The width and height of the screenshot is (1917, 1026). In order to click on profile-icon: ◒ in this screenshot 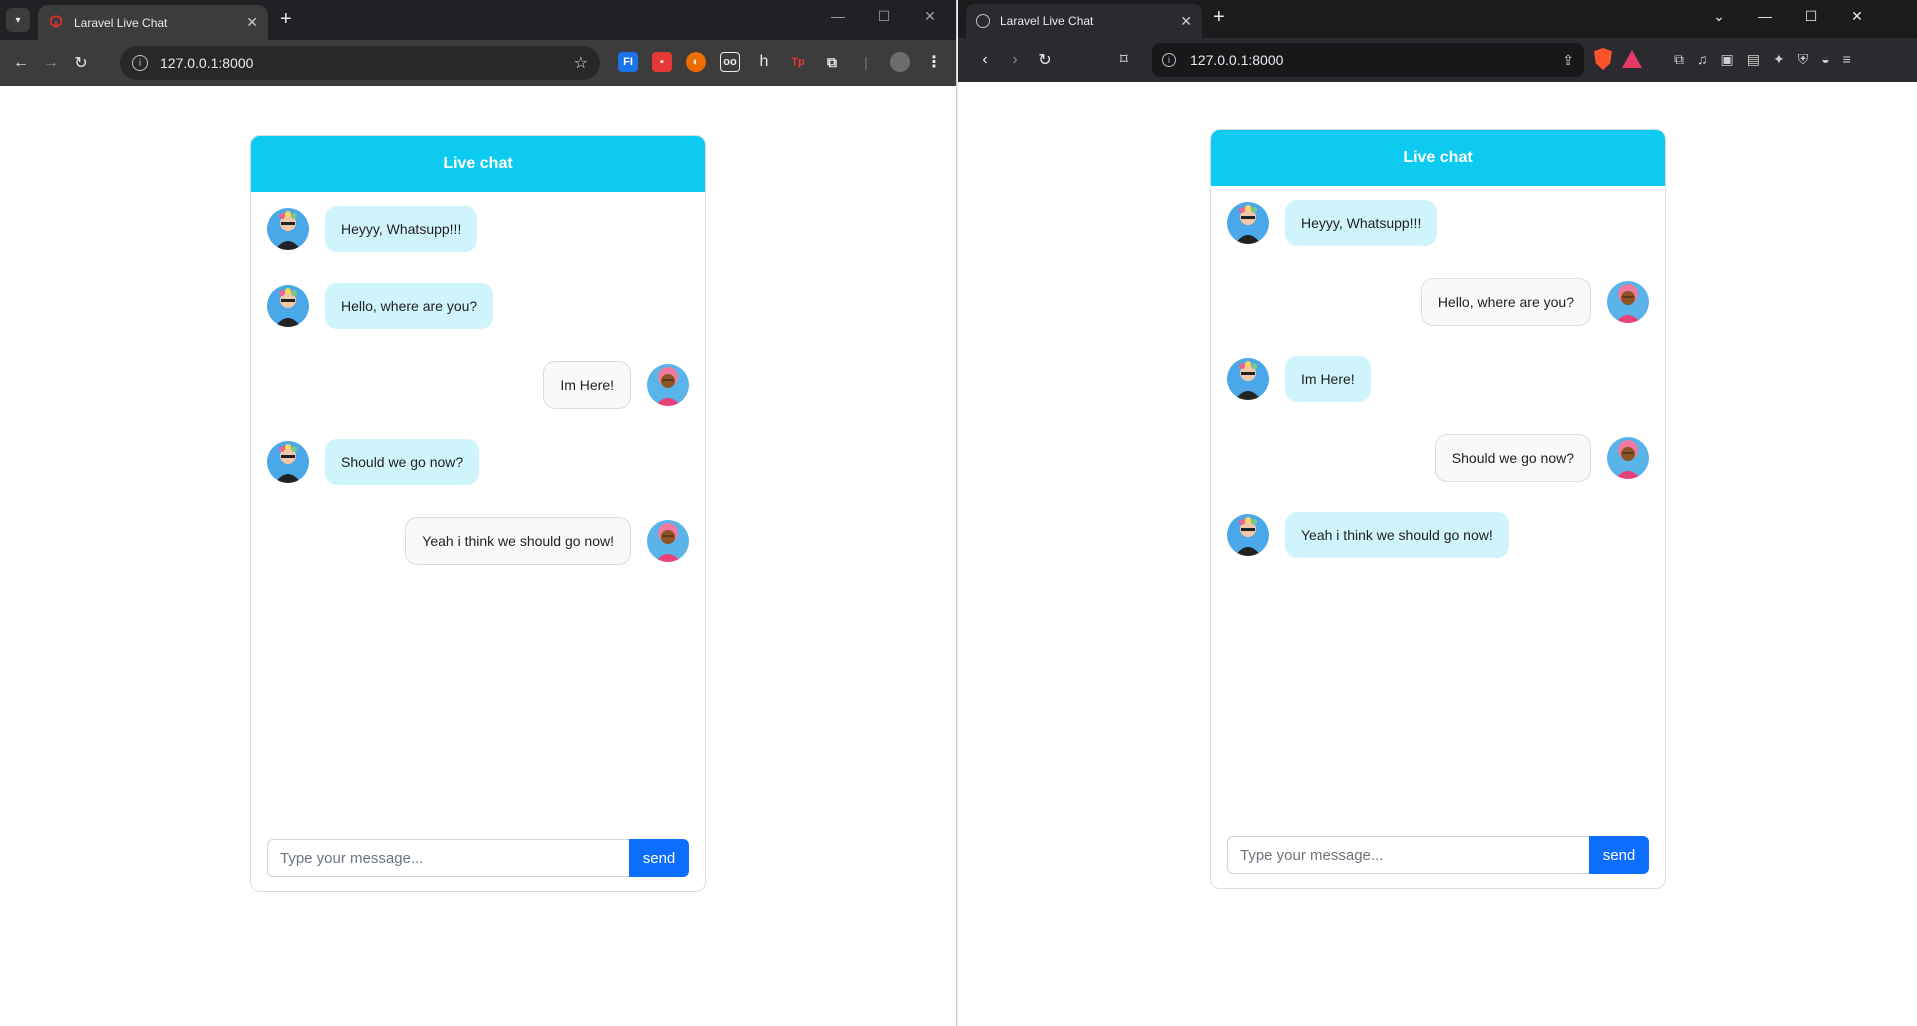, I will do `click(1825, 59)`.